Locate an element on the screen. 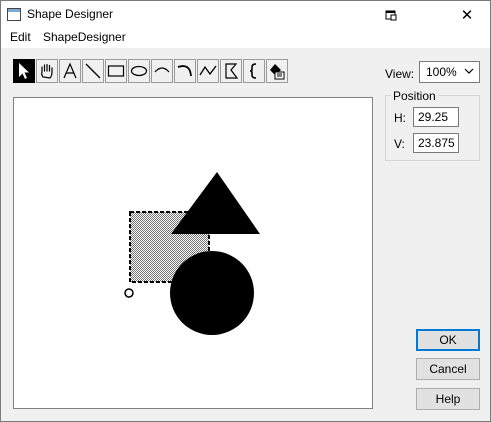 Image resolution: width=491 pixels, height=422 pixels. close-icon: ✕ is located at coordinates (467, 15).